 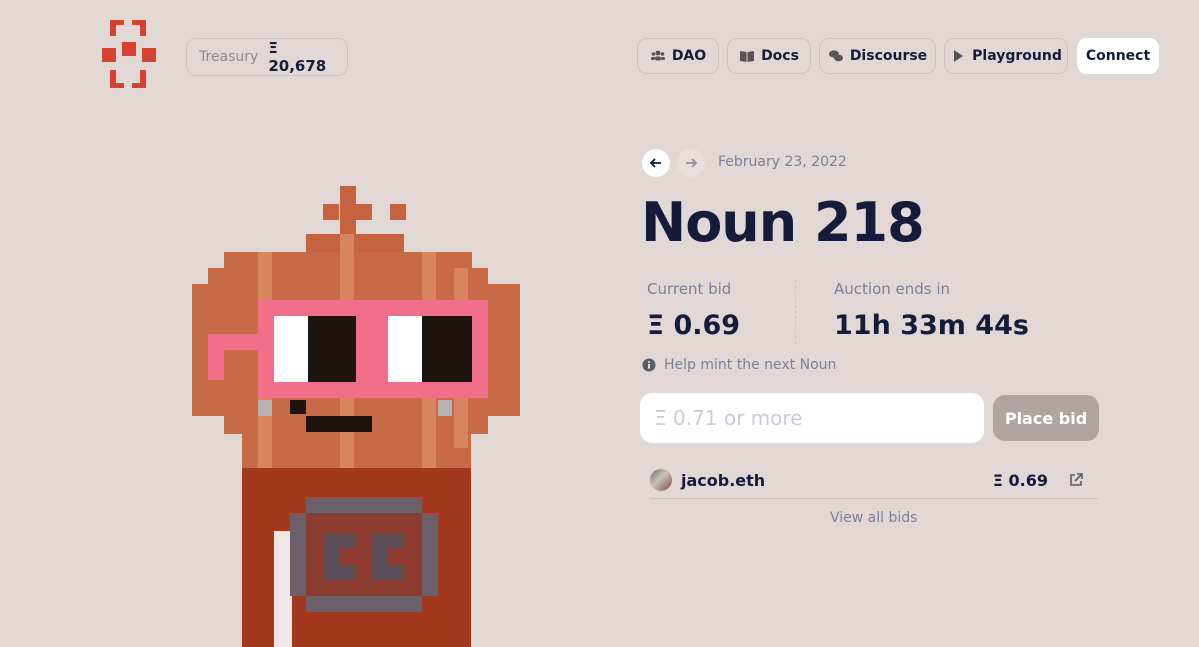 I want to click on treasury-pill: Treasury Ξ 20,678, so click(x=267, y=57).